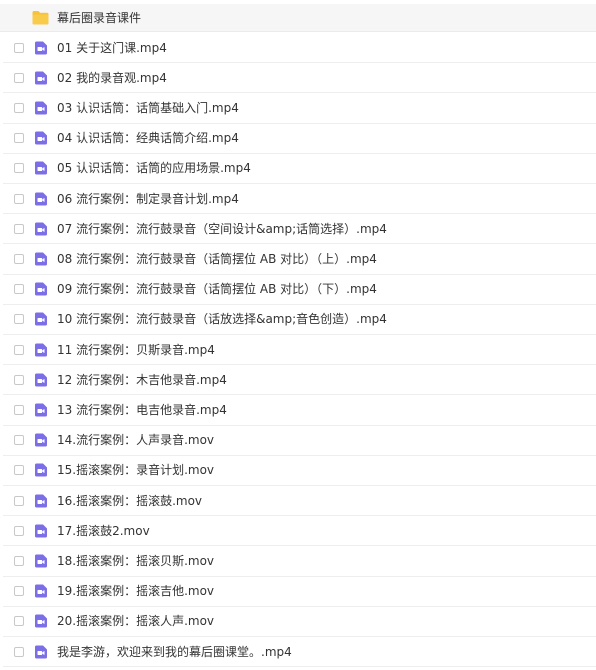 This screenshot has width=596, height=670. I want to click on file-name: 14.流行案例：人声录音.mov, so click(136, 440).